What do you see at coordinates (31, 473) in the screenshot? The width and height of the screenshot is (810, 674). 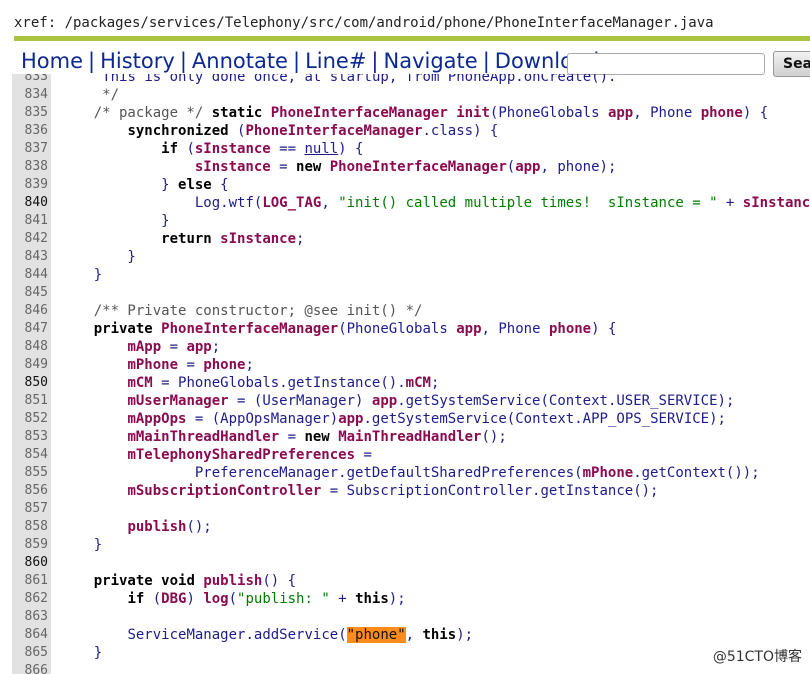 I see `line-number: 855` at bounding box center [31, 473].